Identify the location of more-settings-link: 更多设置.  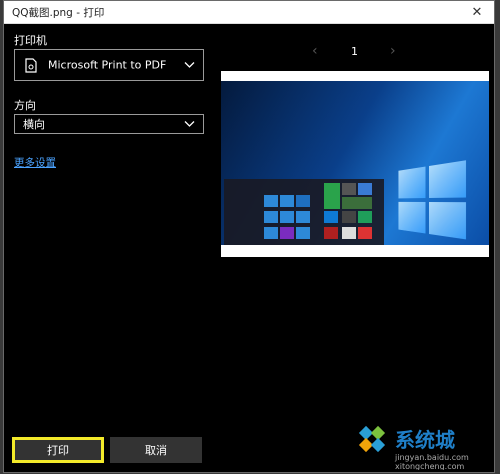
(35, 162).